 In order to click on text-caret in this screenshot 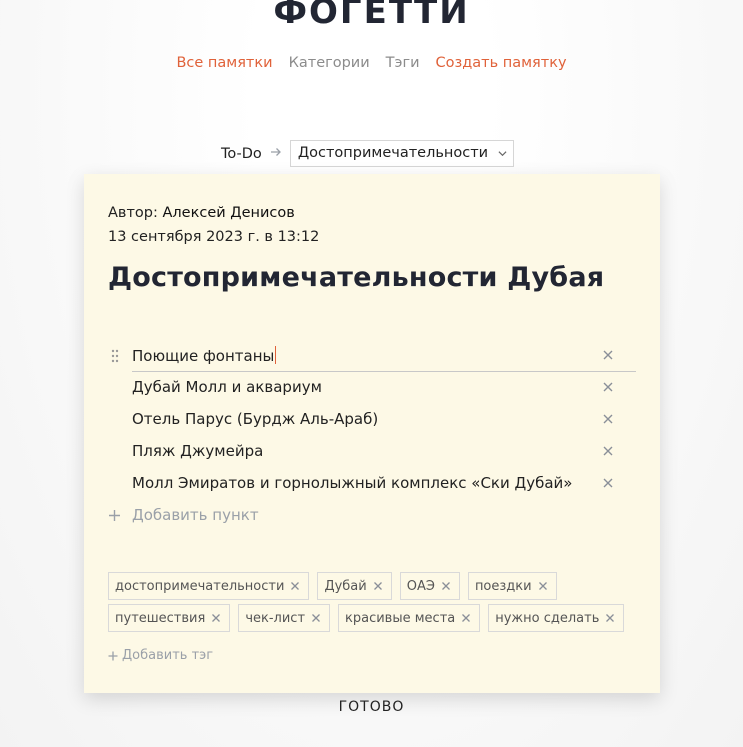, I will do `click(276, 355)`.